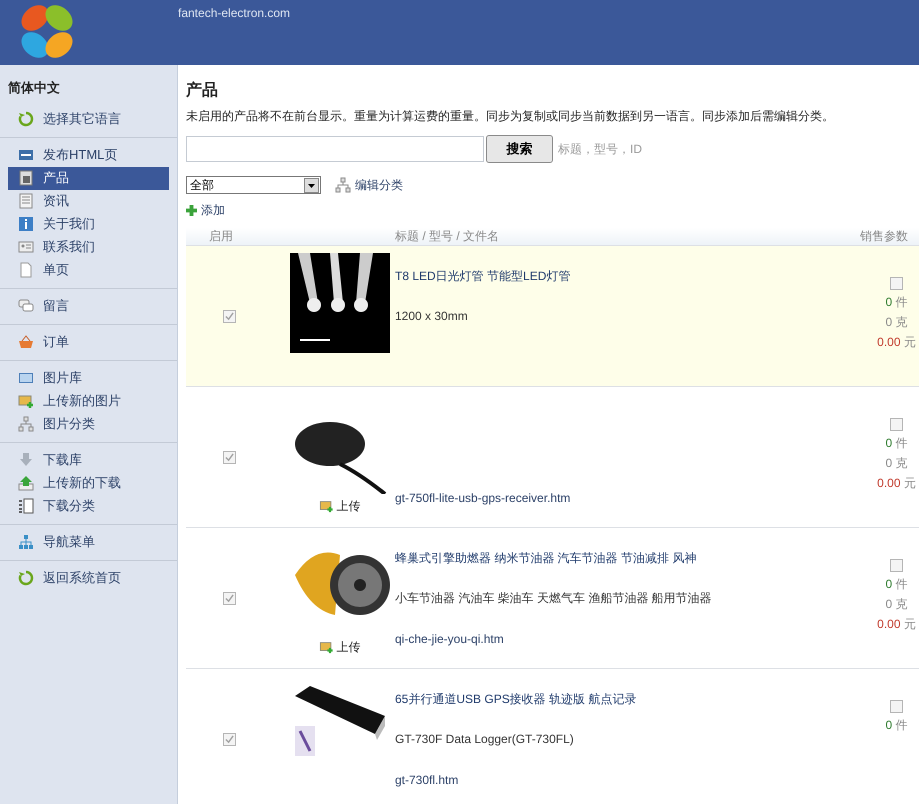 Image resolution: width=919 pixels, height=804 pixels. What do you see at coordinates (26, 178) in the screenshot?
I see `document-icon` at bounding box center [26, 178].